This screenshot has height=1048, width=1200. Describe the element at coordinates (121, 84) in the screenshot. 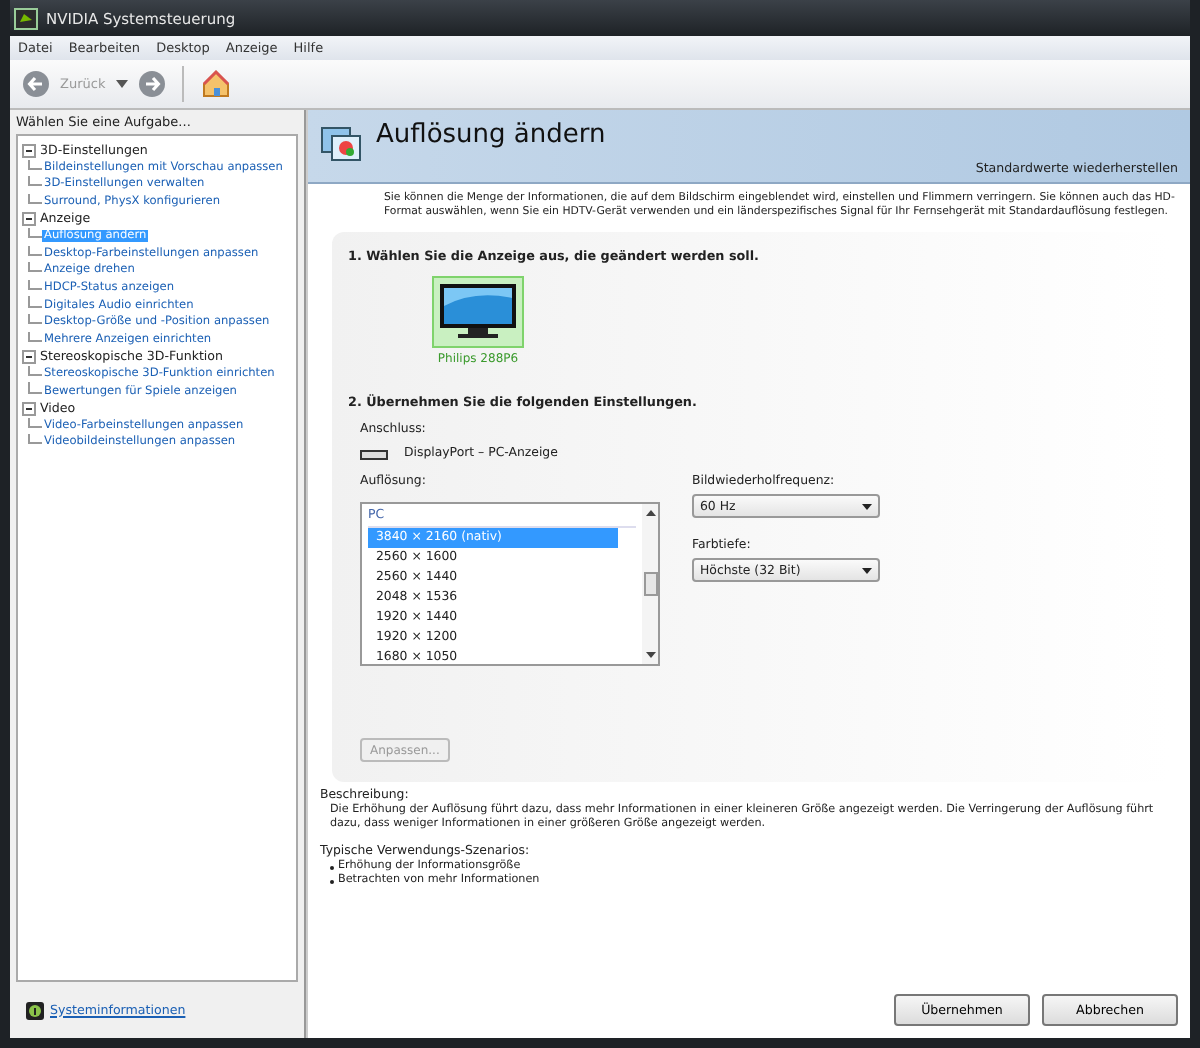

I see `dropdown-caret-icon` at that location.